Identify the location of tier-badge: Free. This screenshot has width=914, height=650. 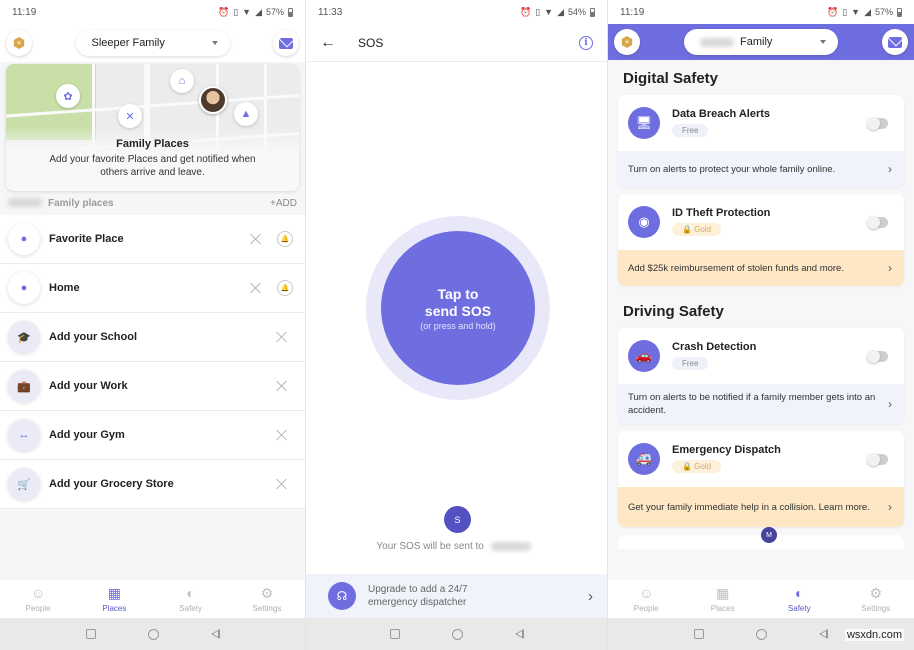
(690, 130).